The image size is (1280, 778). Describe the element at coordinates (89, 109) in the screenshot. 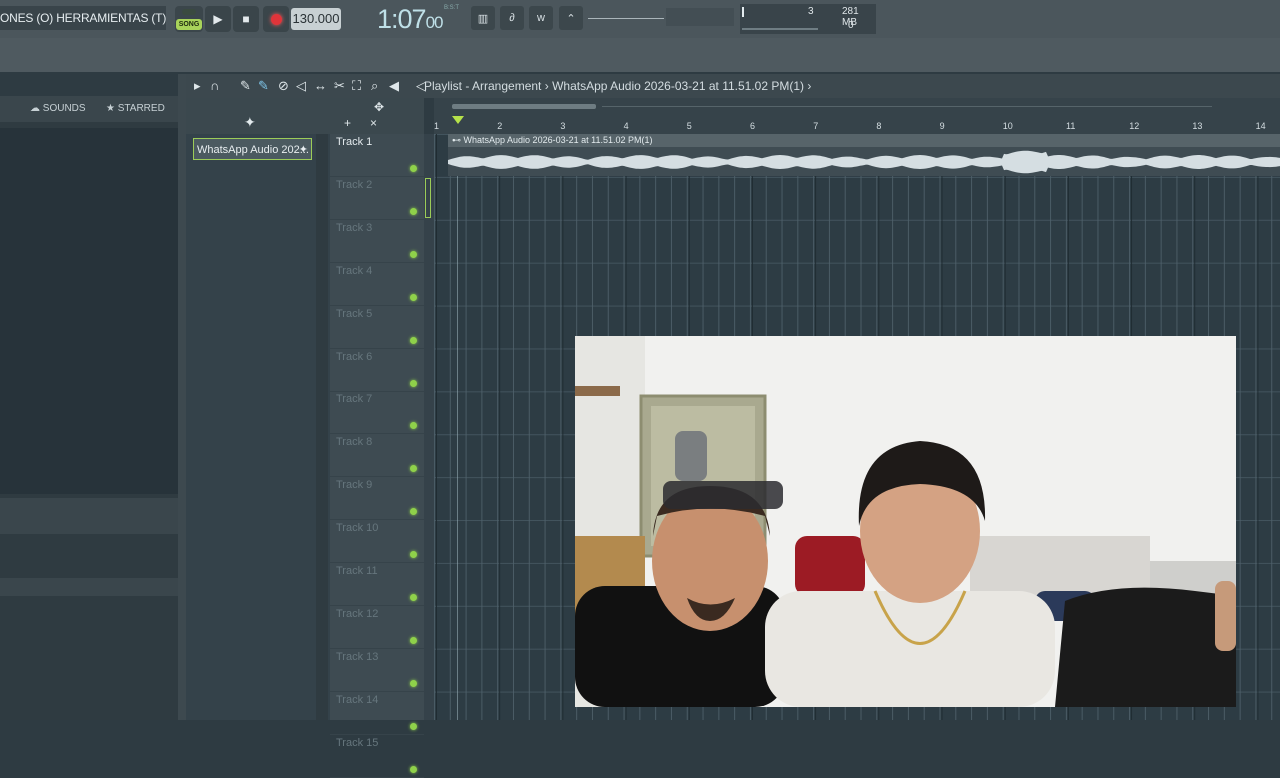

I see `browser-tabs: ☁ SOUNDS ★ STARRED` at that location.